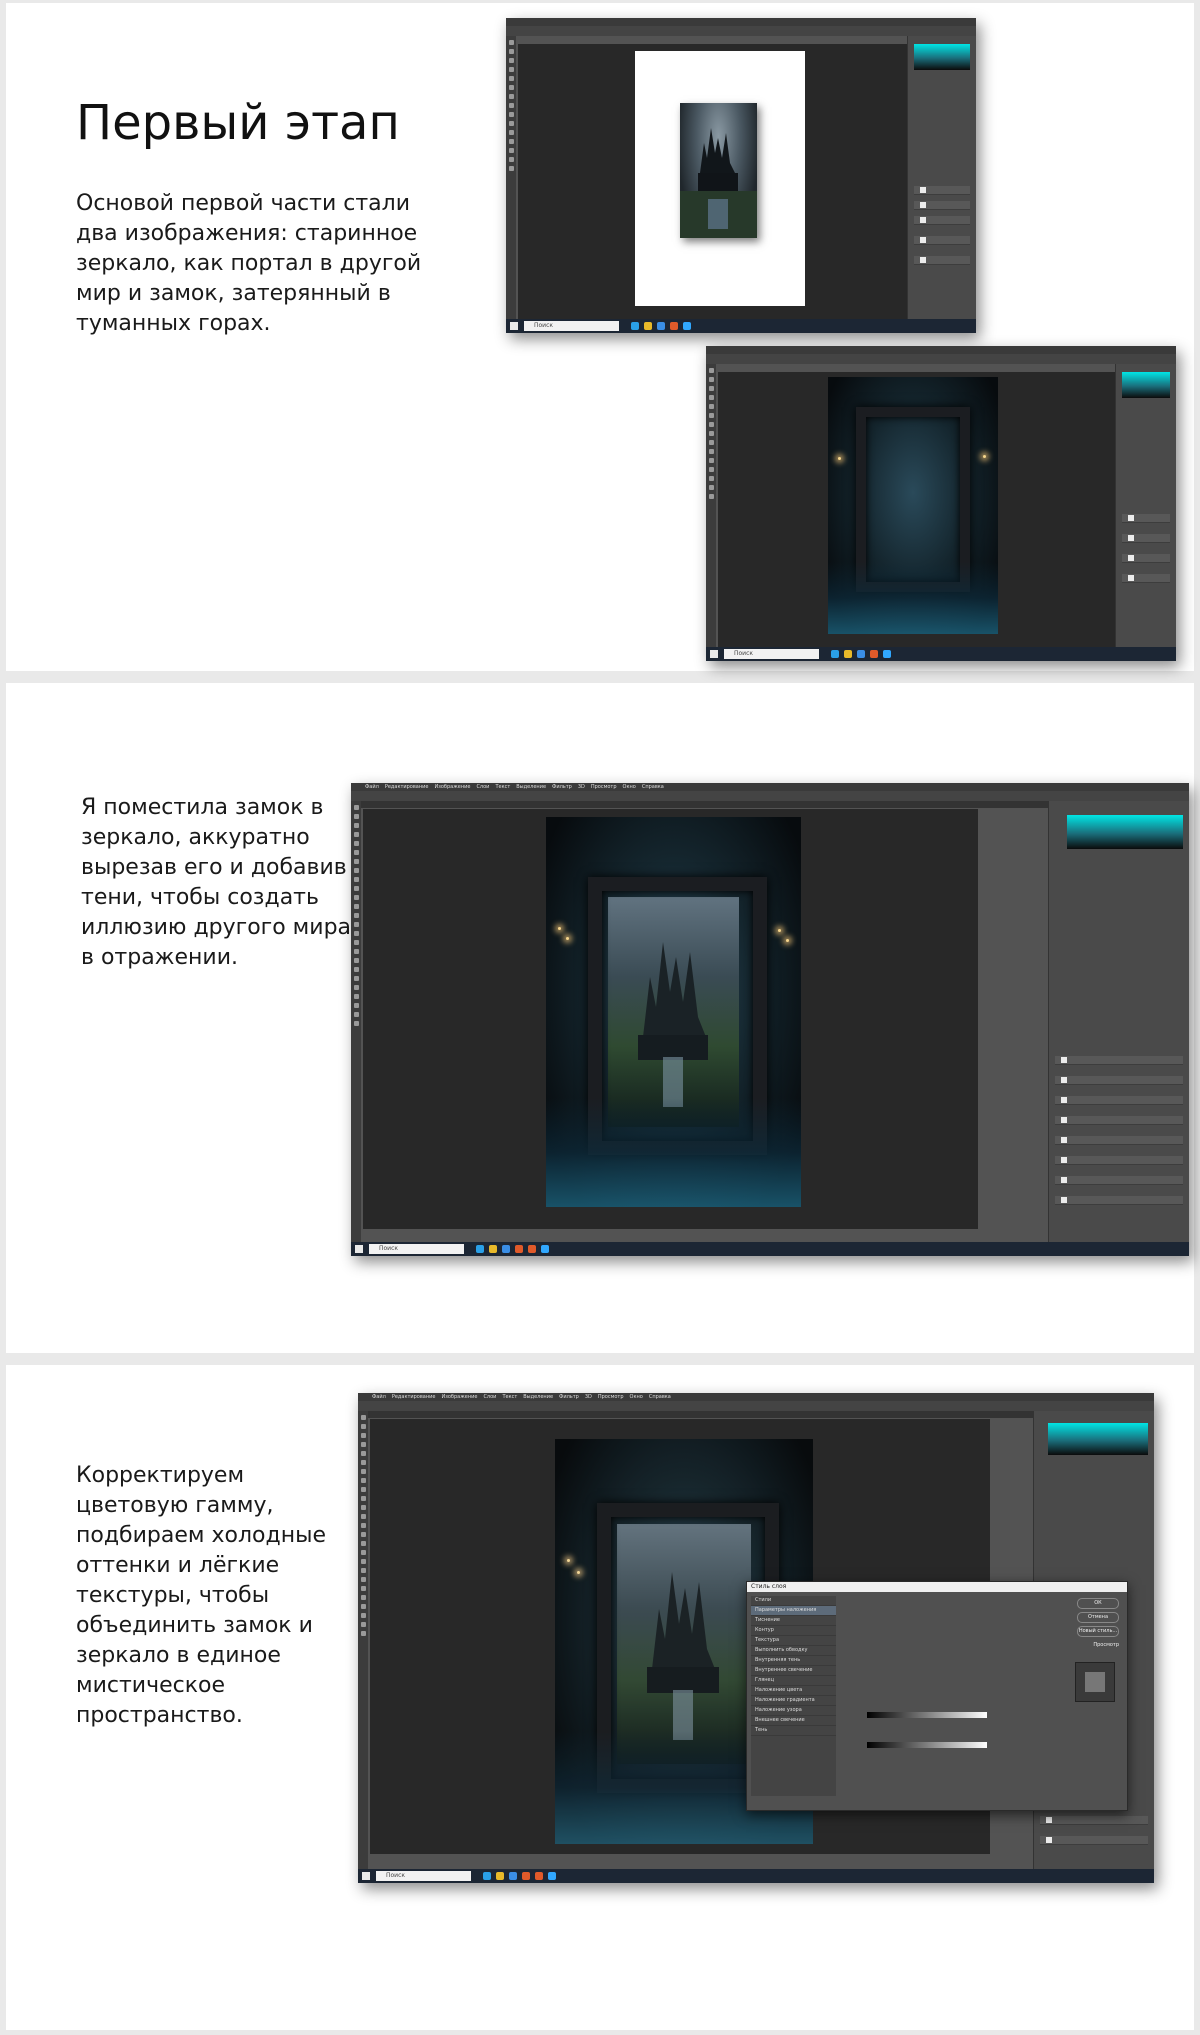 The width and height of the screenshot is (1200, 2035). I want to click on text-line: в отражении., so click(160, 957).